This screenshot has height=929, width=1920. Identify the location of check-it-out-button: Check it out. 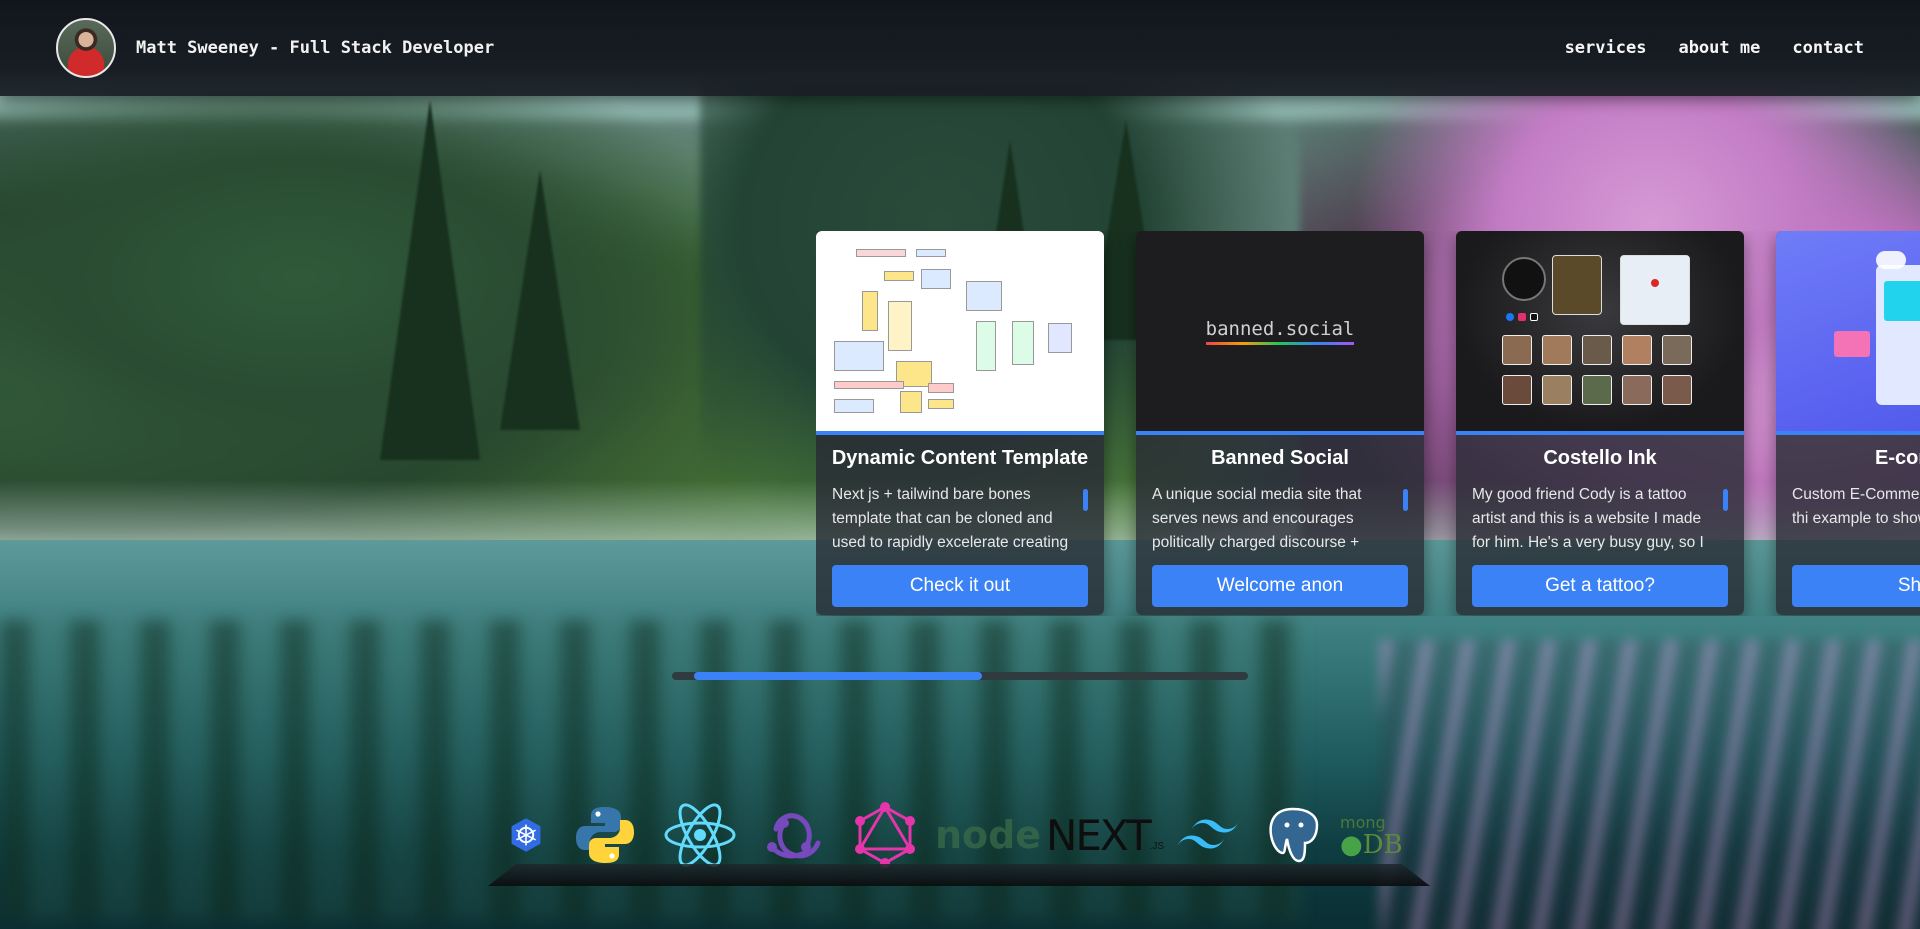
(960, 586).